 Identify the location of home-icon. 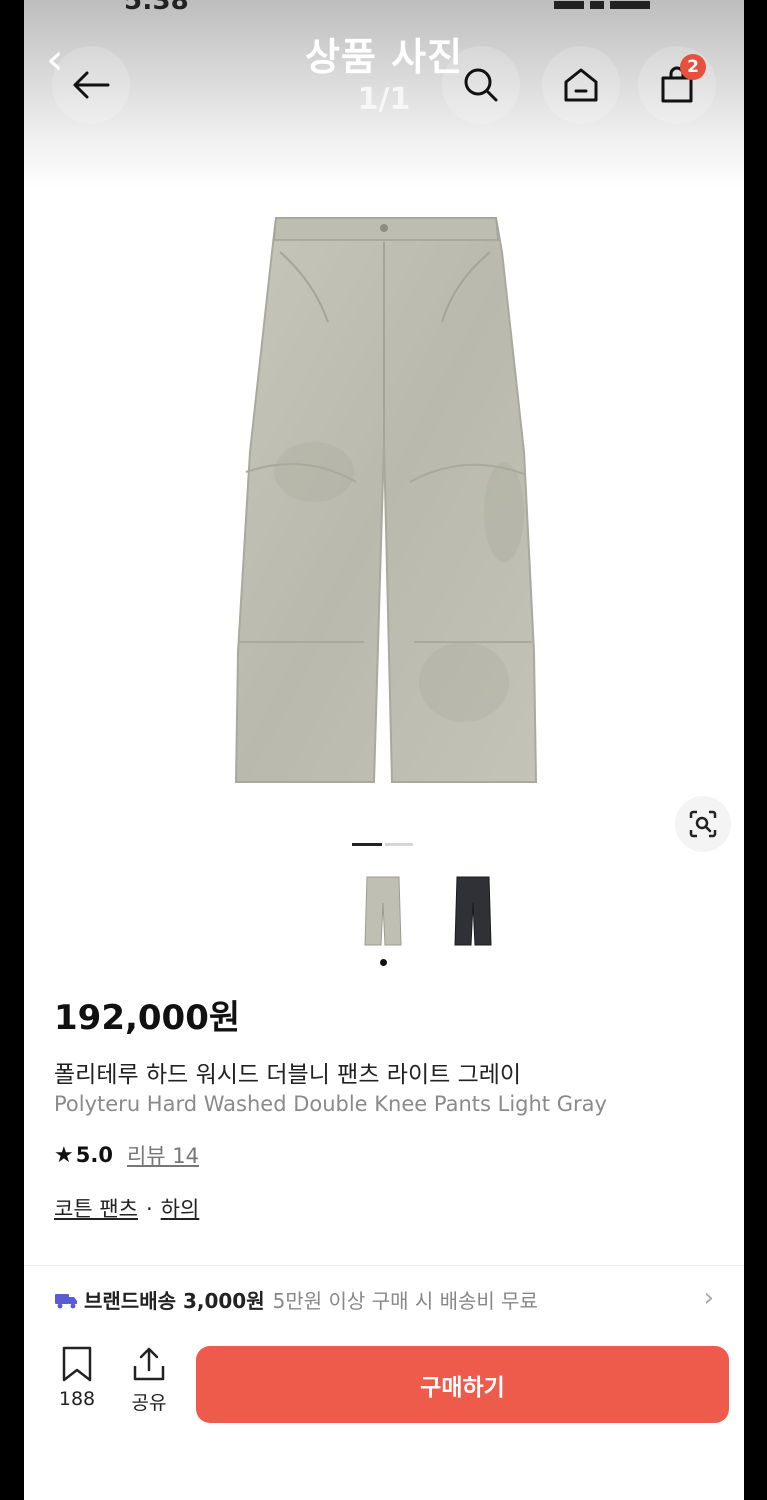
(581, 85).